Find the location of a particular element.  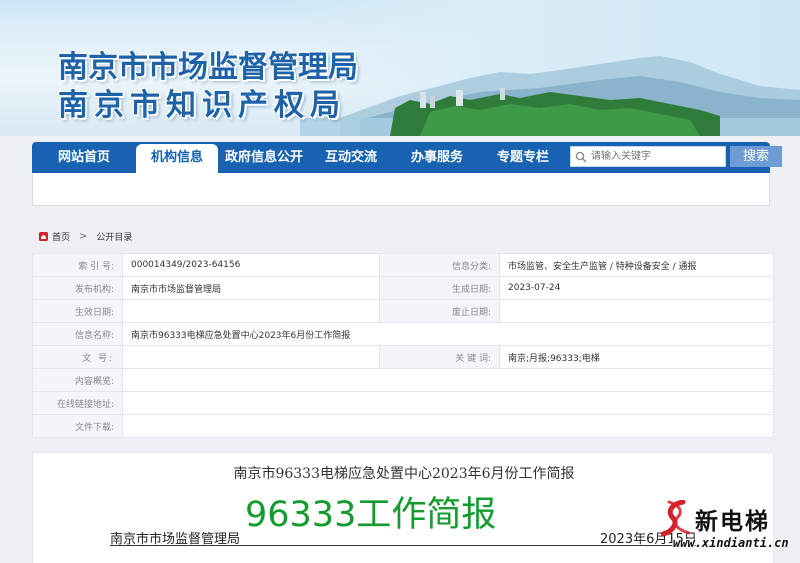

breadcrumb-home: 首页 is located at coordinates (61, 236).